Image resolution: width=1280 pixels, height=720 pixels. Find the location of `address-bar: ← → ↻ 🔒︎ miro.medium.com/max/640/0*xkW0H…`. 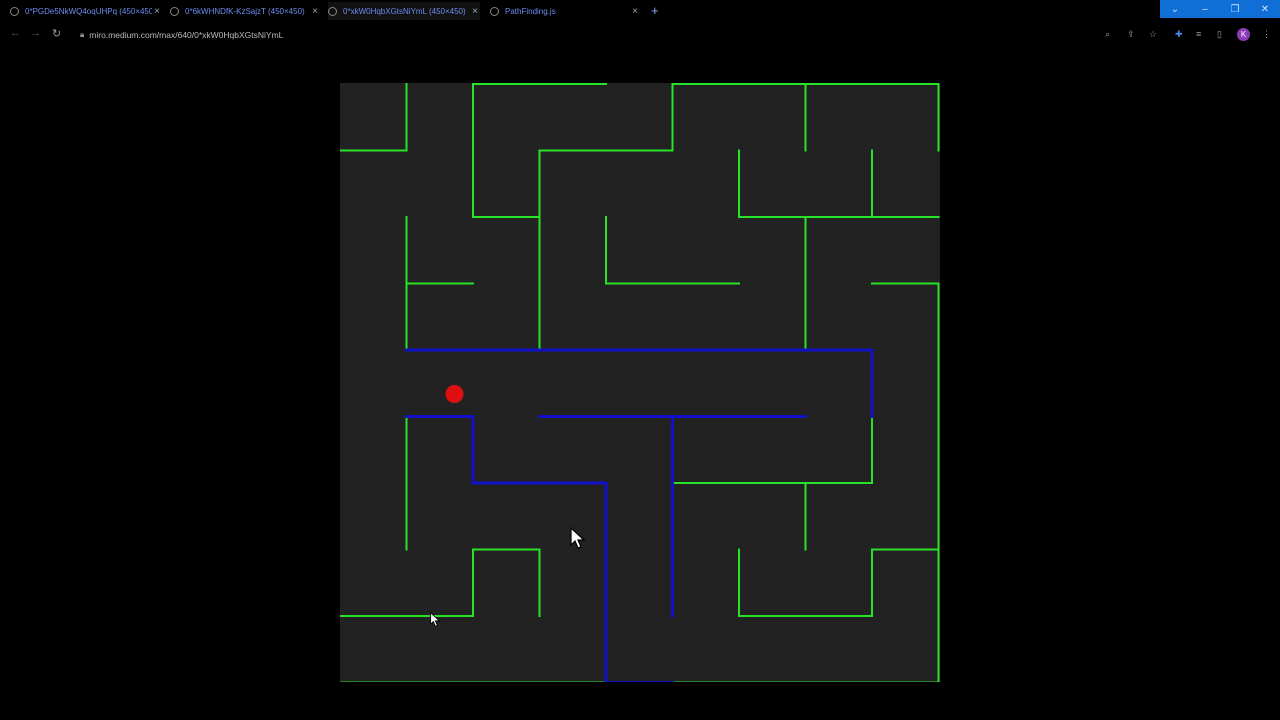

address-bar: ← → ↻ 🔒︎ miro.medium.com/max/640/0*xkW0H… is located at coordinates (640, 35).